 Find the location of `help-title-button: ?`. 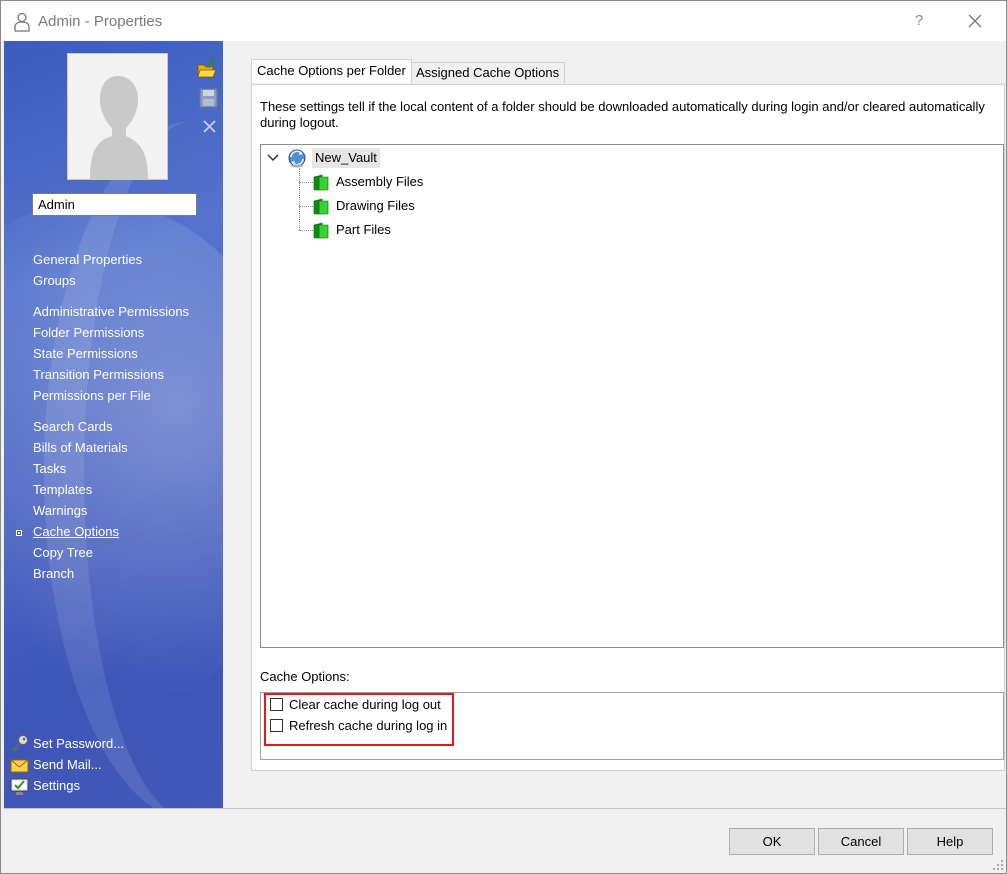

help-title-button: ? is located at coordinates (919, 21).